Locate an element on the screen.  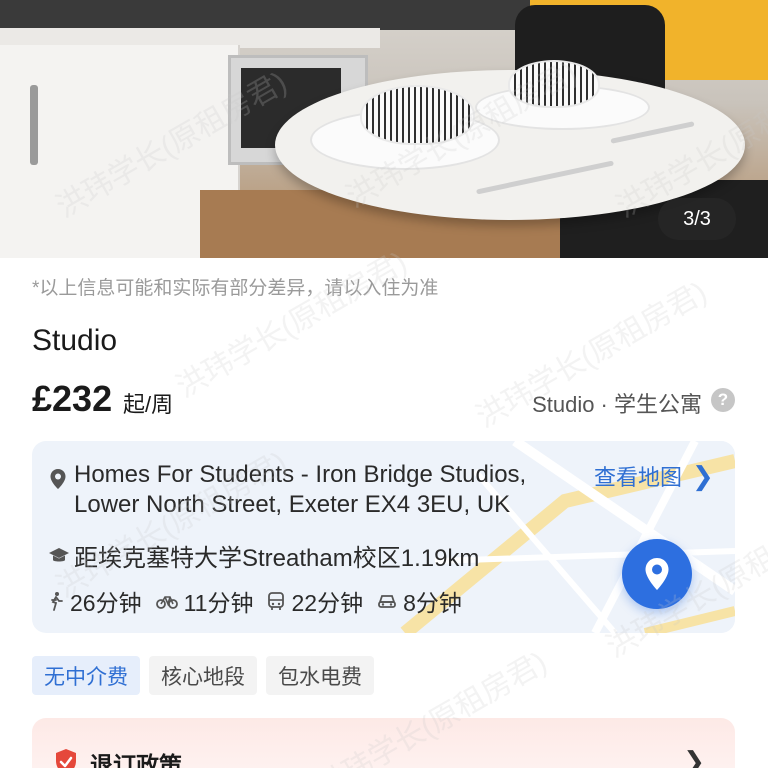
car-icon is located at coordinates (387, 601).